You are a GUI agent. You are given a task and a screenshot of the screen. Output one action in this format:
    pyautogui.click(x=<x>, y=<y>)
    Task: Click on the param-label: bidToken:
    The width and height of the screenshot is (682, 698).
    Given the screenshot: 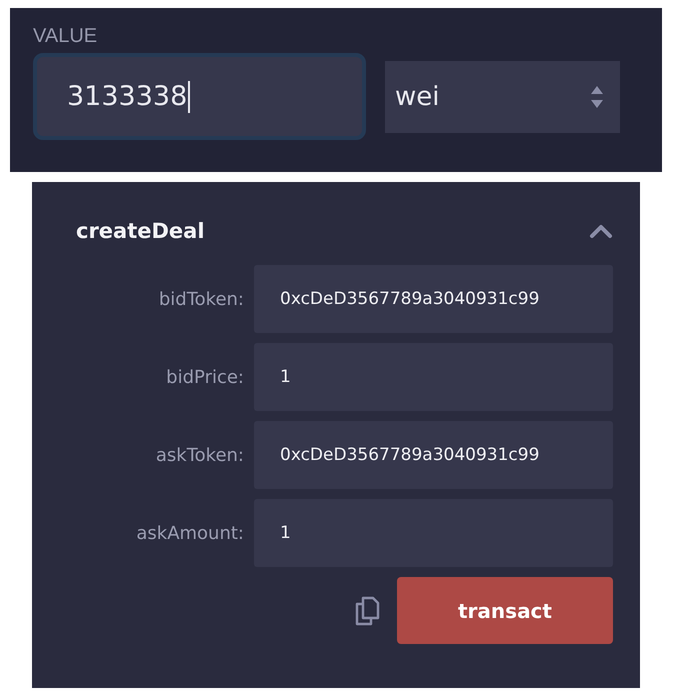 What is the action you would take?
    pyautogui.click(x=201, y=299)
    